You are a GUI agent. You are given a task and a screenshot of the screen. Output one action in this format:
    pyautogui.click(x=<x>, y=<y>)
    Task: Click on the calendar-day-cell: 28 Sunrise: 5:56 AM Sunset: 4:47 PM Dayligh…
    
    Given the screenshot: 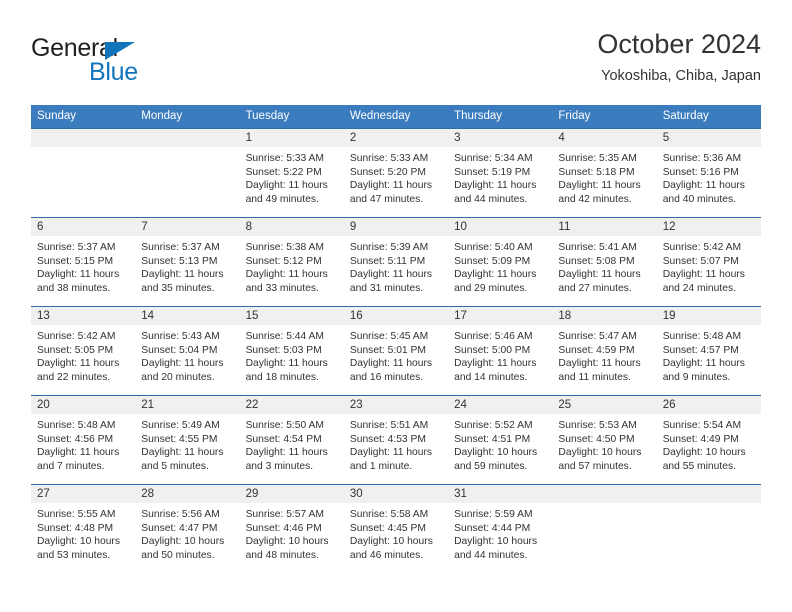 What is the action you would take?
    pyautogui.click(x=187, y=528)
    